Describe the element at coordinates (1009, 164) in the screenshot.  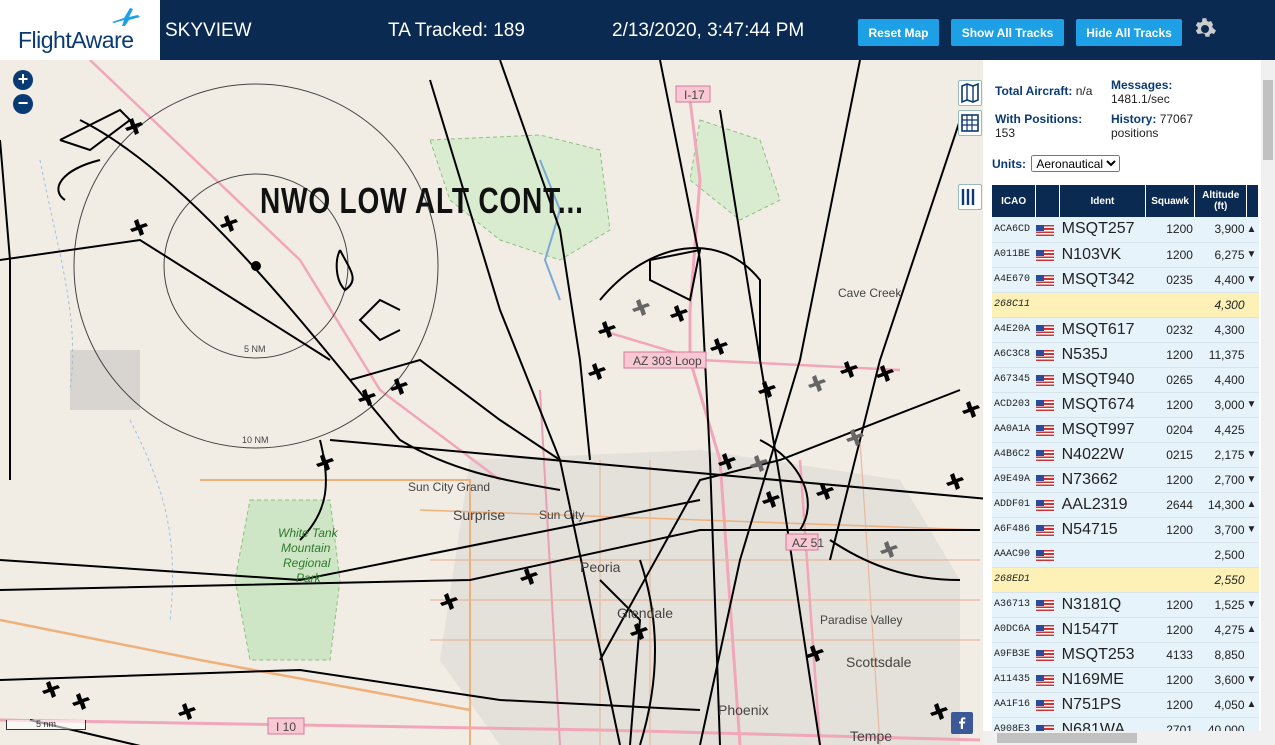
I see `units-label: Units:` at that location.